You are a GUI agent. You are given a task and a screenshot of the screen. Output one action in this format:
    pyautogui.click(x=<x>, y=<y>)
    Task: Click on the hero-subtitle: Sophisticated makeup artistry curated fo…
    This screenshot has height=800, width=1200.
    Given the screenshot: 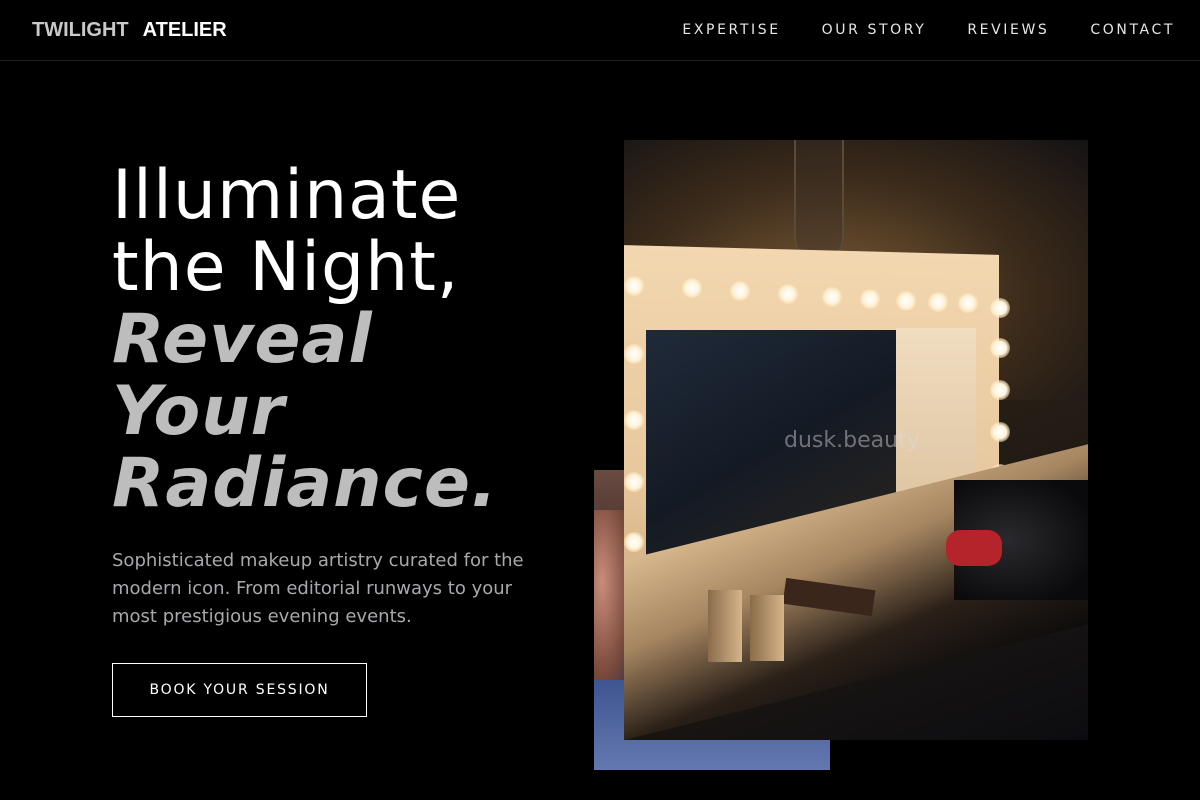 What is the action you would take?
    pyautogui.click(x=318, y=588)
    